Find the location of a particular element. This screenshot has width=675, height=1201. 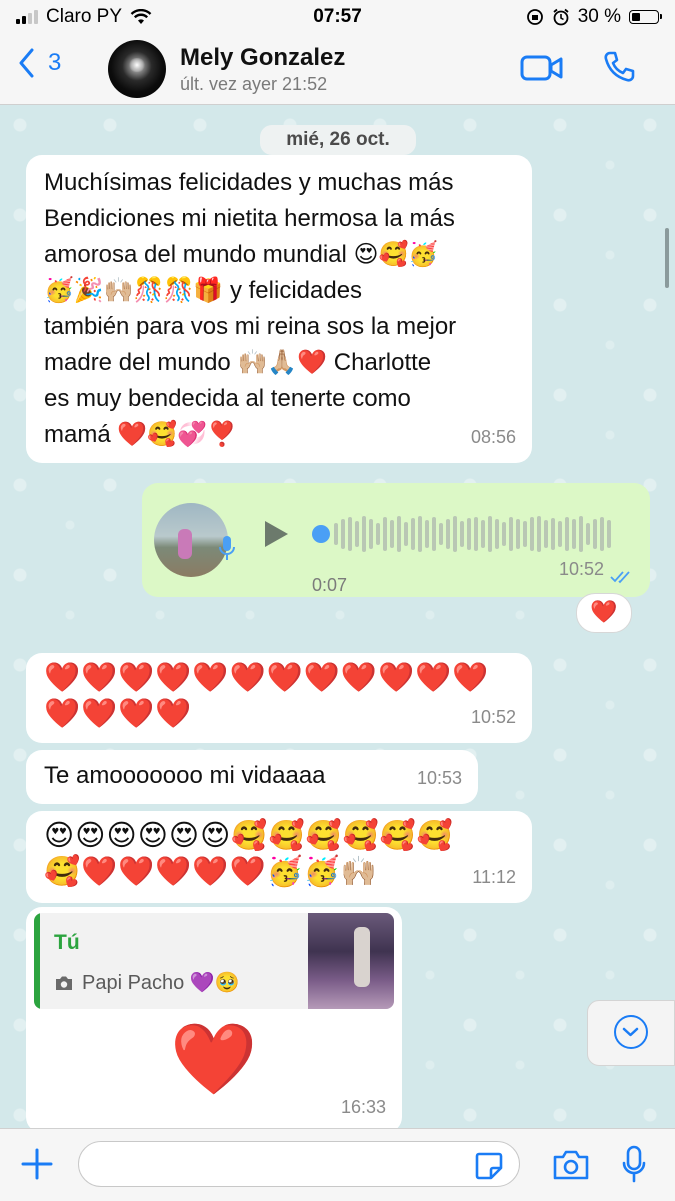

message-line: amorosa del mundo mundial 😍🥰🥳 is located at coordinates (241, 254).